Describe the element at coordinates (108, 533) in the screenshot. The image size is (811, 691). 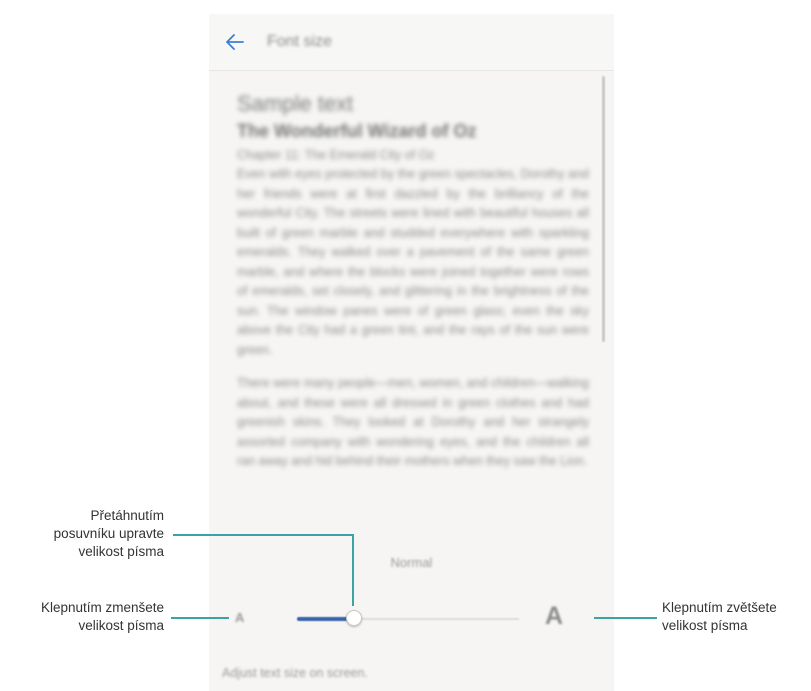
I see `callout-line: posuvníku upravte` at that location.